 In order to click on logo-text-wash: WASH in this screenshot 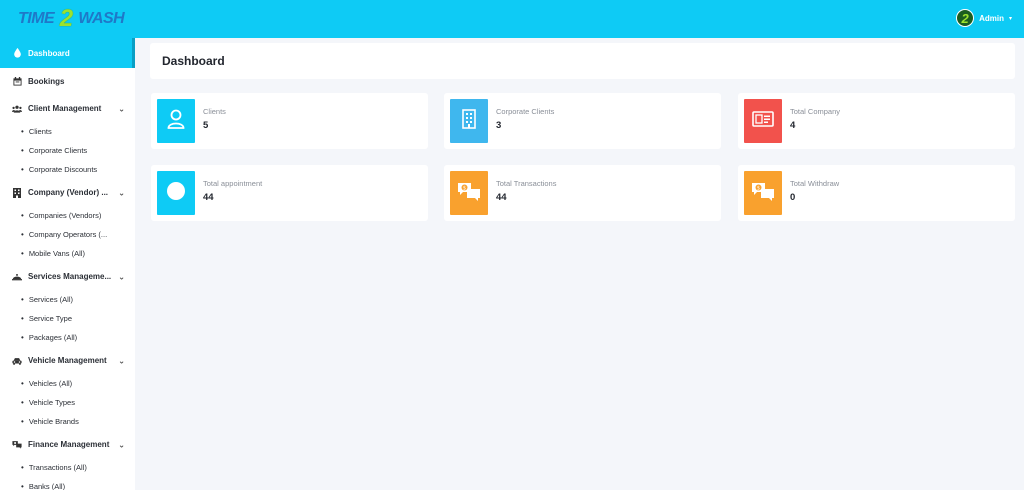, I will do `click(101, 18)`.